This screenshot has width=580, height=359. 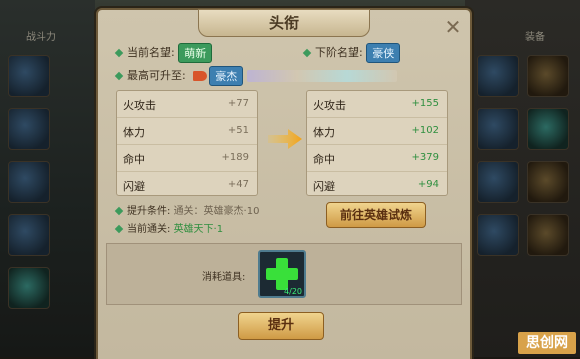 I want to click on goto-trial-button: 前往英雄试炼, so click(x=376, y=215).